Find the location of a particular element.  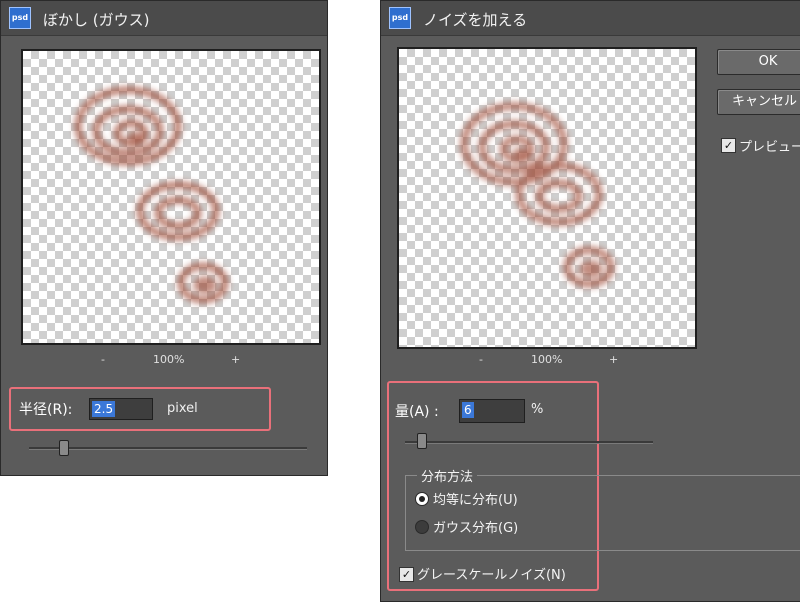

radius-slider-thumb is located at coordinates (64, 448).